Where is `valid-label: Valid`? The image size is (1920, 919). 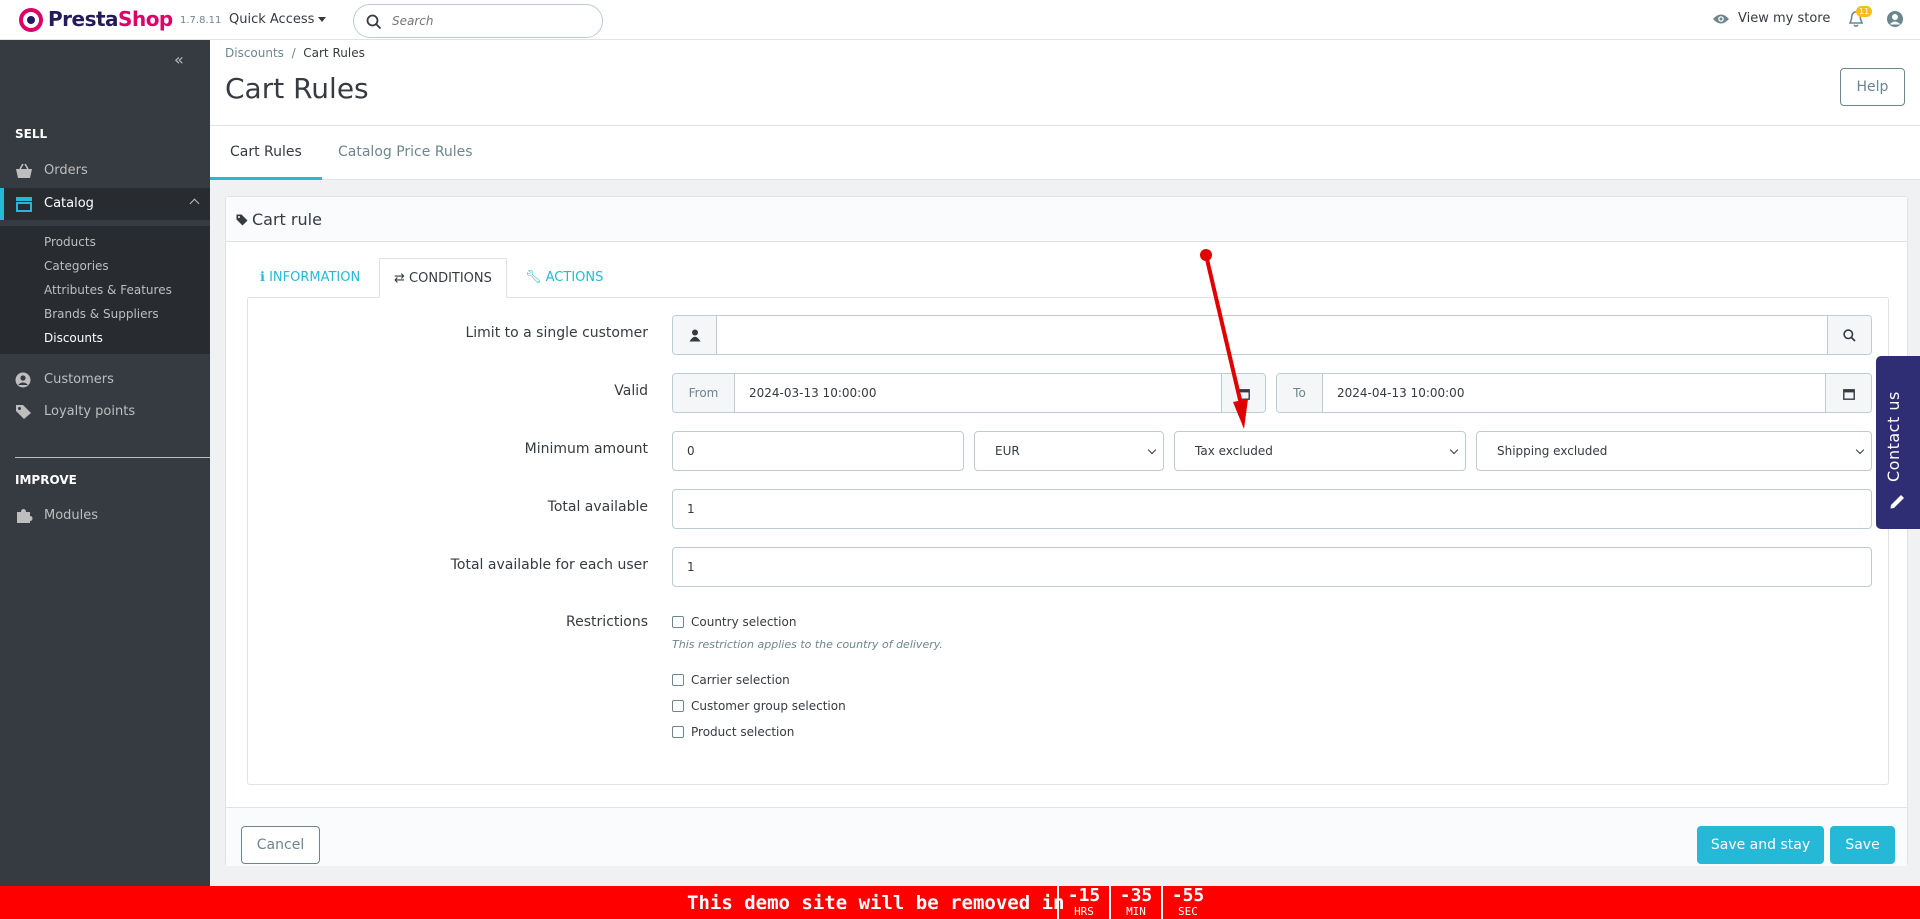
valid-label: Valid is located at coordinates (631, 391).